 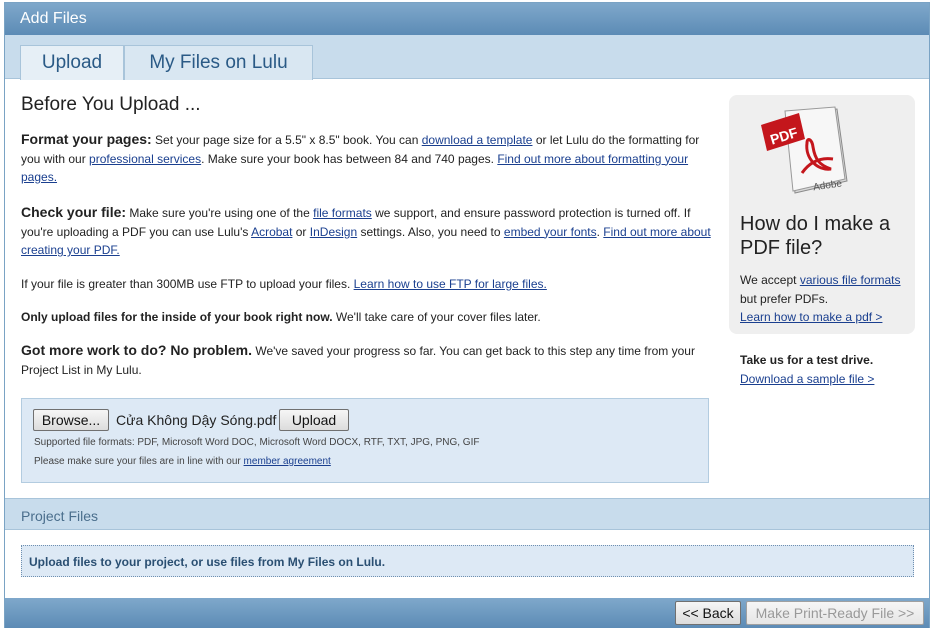 I want to click on window-title: Add Files, so click(x=467, y=19).